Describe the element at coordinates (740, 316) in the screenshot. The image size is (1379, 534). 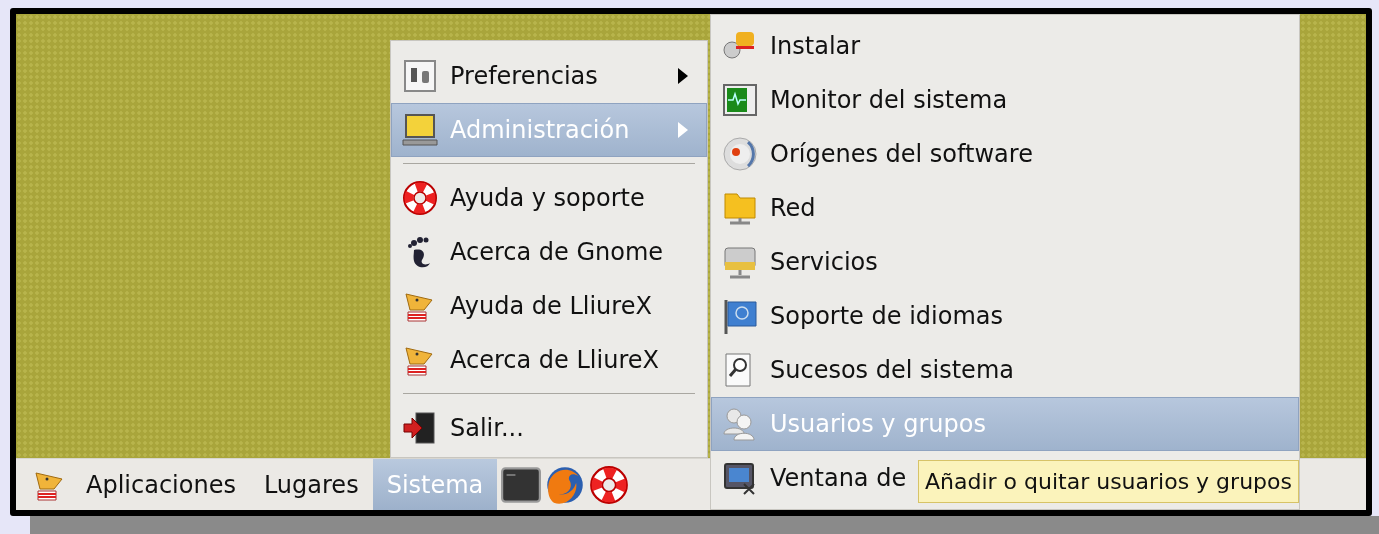
I see `flag-icon` at that location.